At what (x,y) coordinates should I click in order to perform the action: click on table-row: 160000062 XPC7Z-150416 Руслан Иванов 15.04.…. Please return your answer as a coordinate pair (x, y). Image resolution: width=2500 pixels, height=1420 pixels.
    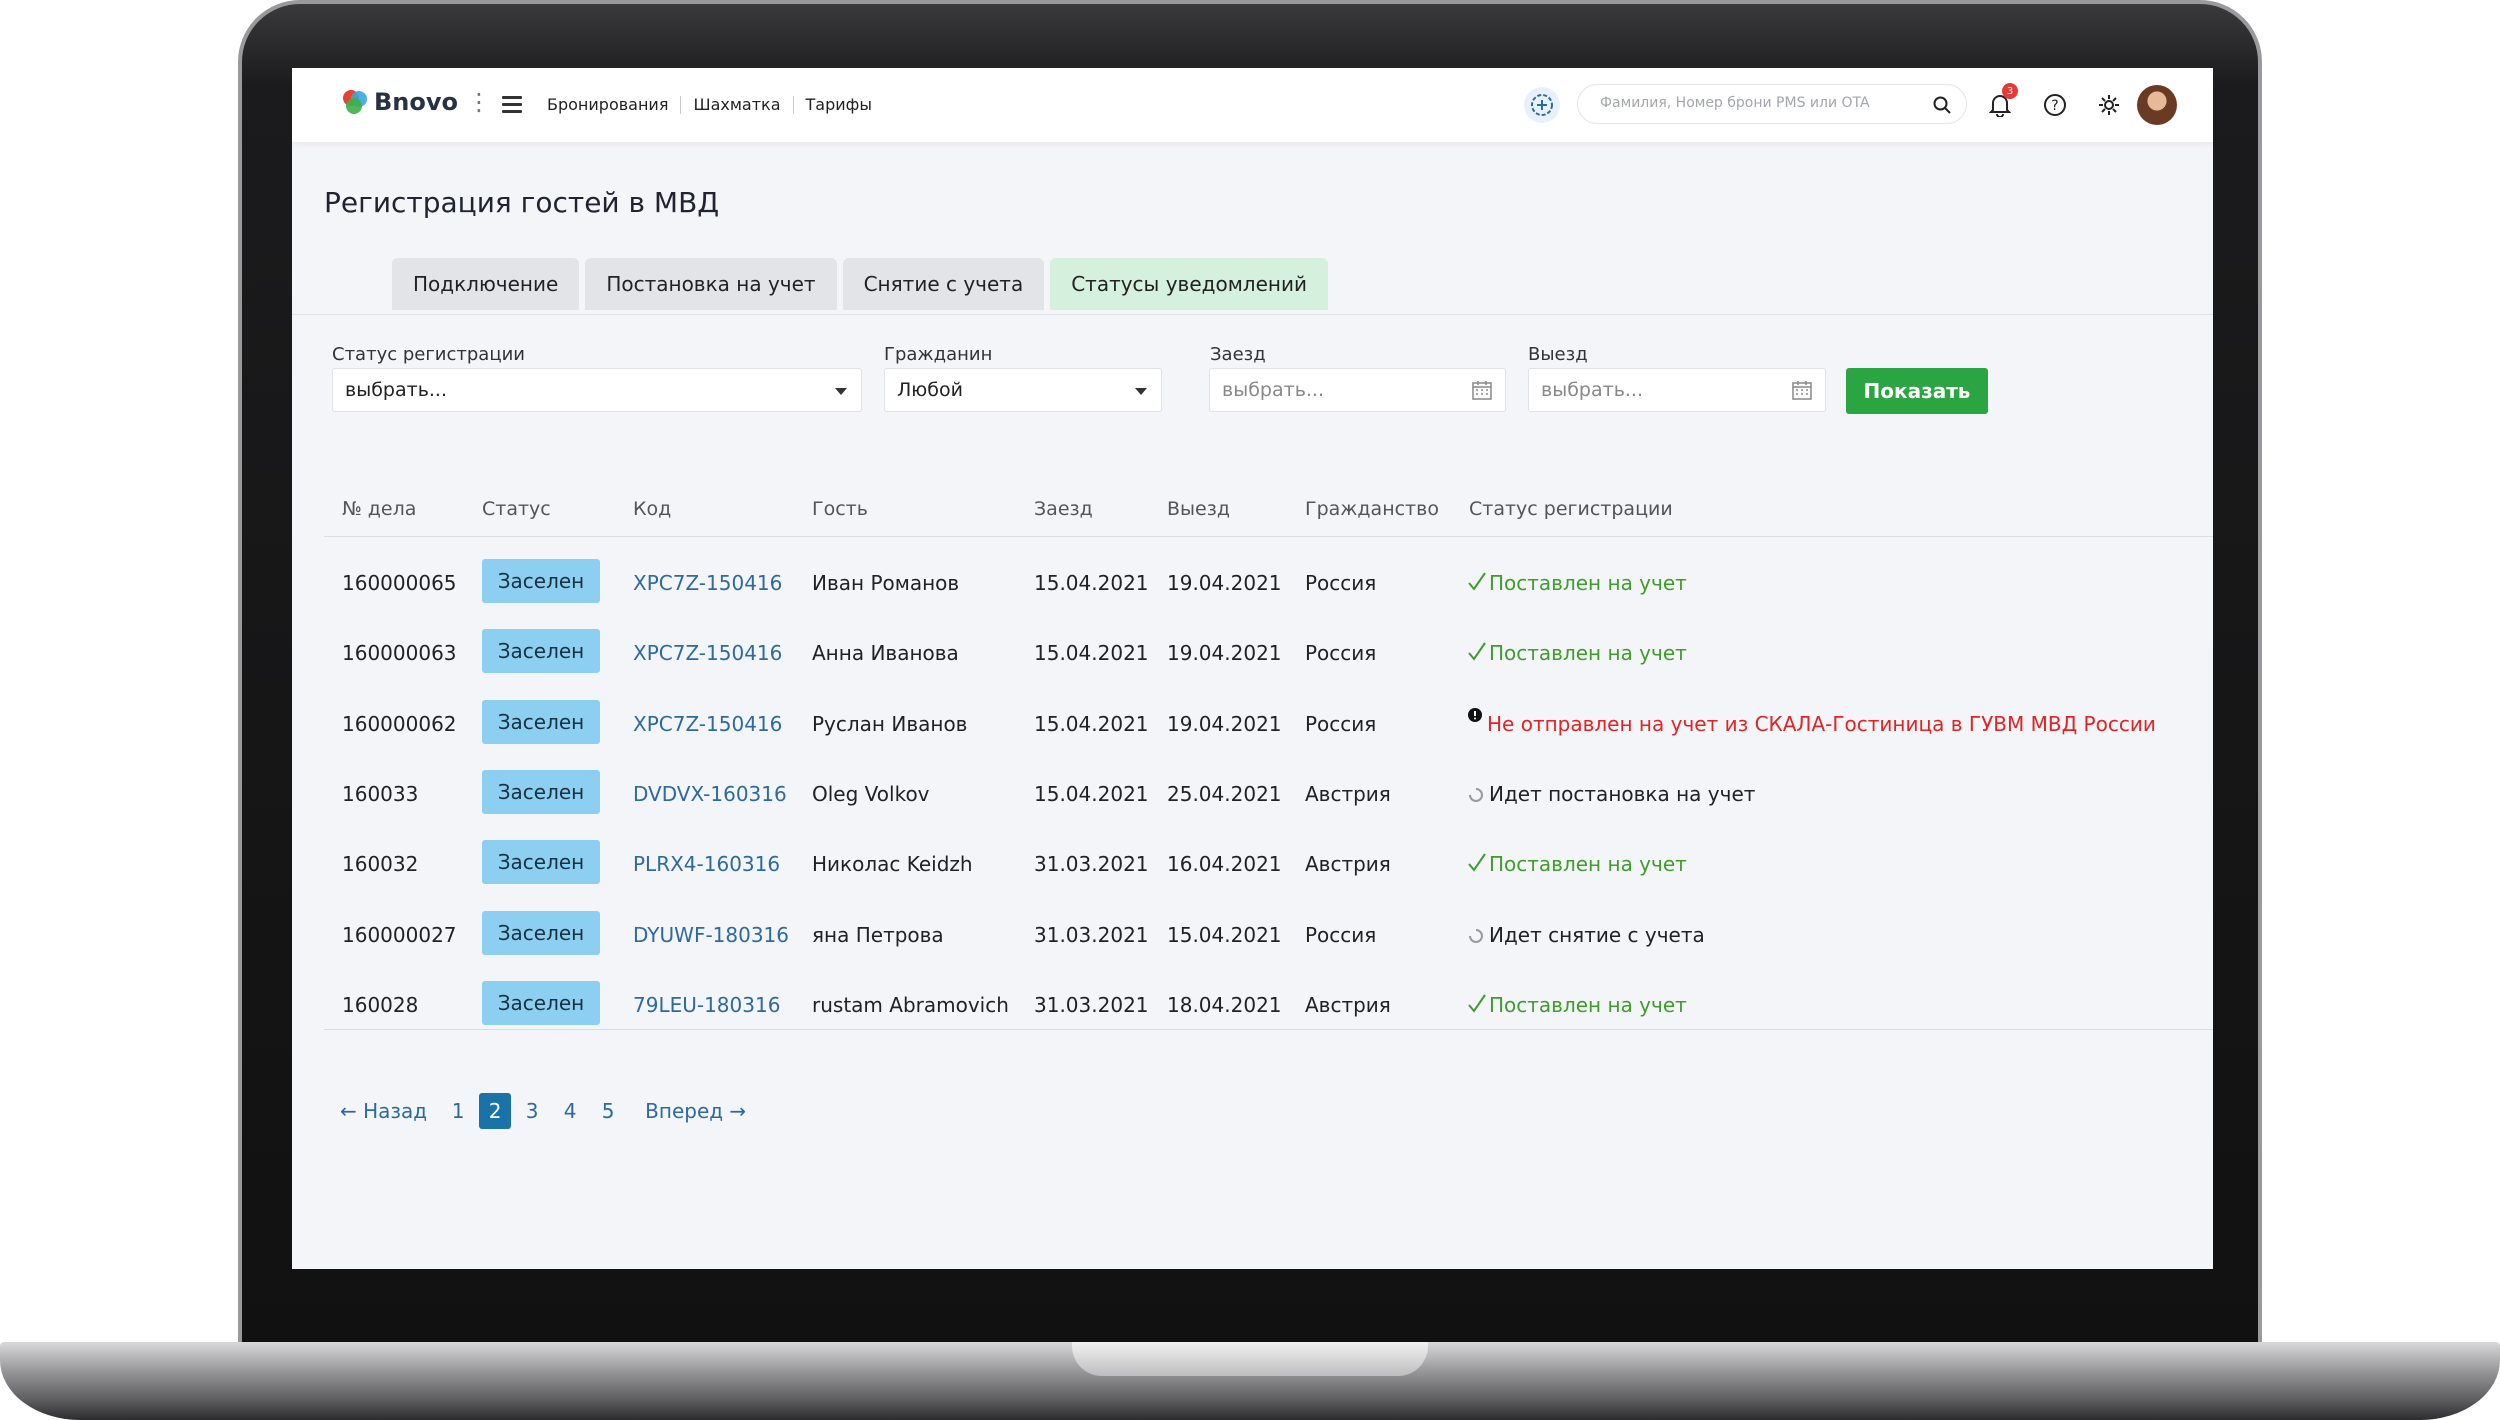
    Looking at the image, I should click on (1252, 723).